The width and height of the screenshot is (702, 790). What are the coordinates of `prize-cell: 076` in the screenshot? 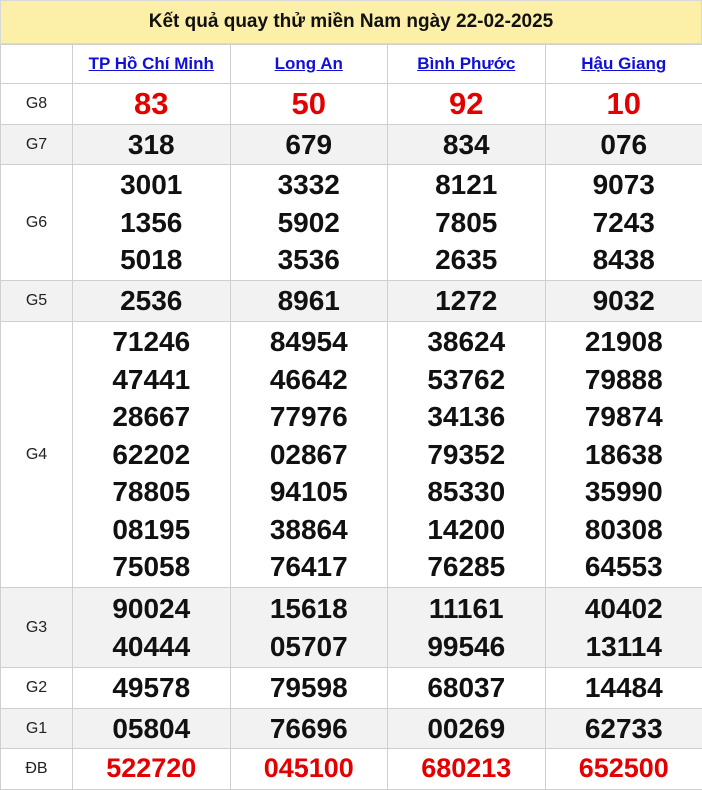 It's located at (623, 144).